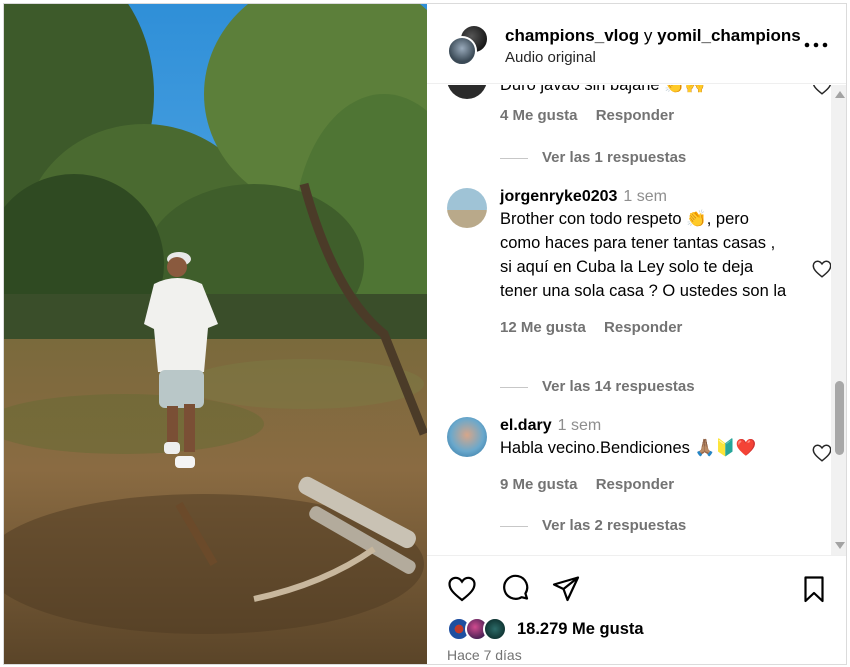 The height and width of the screenshot is (667, 850). I want to click on owner-primary-link: champions_vlog, so click(572, 35).